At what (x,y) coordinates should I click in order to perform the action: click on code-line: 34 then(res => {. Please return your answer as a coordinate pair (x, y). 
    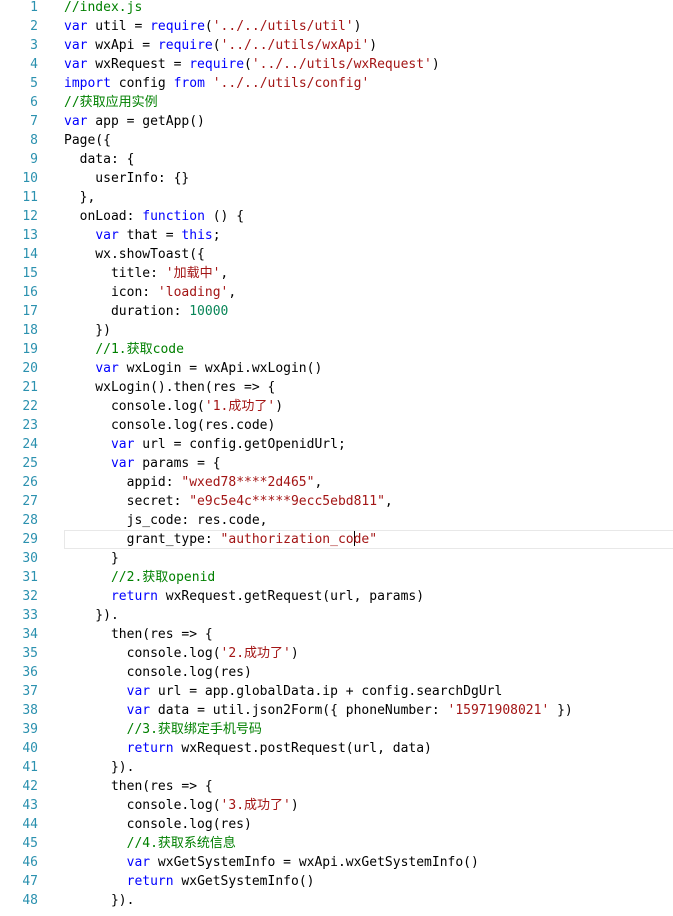
    Looking at the image, I should click on (336, 634).